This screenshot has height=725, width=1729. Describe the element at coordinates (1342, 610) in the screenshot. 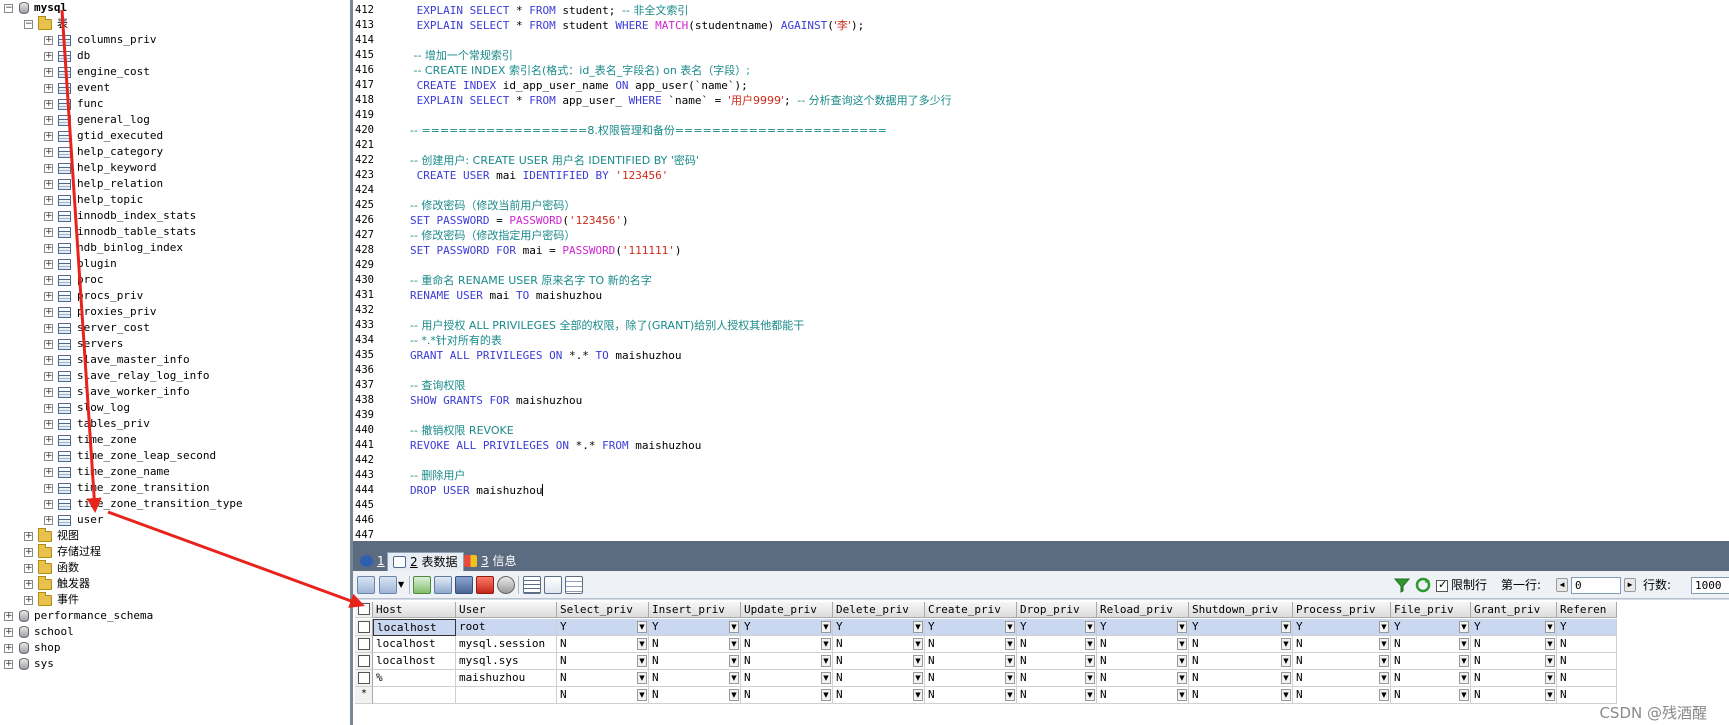

I see `column-header: Process_priv` at that location.